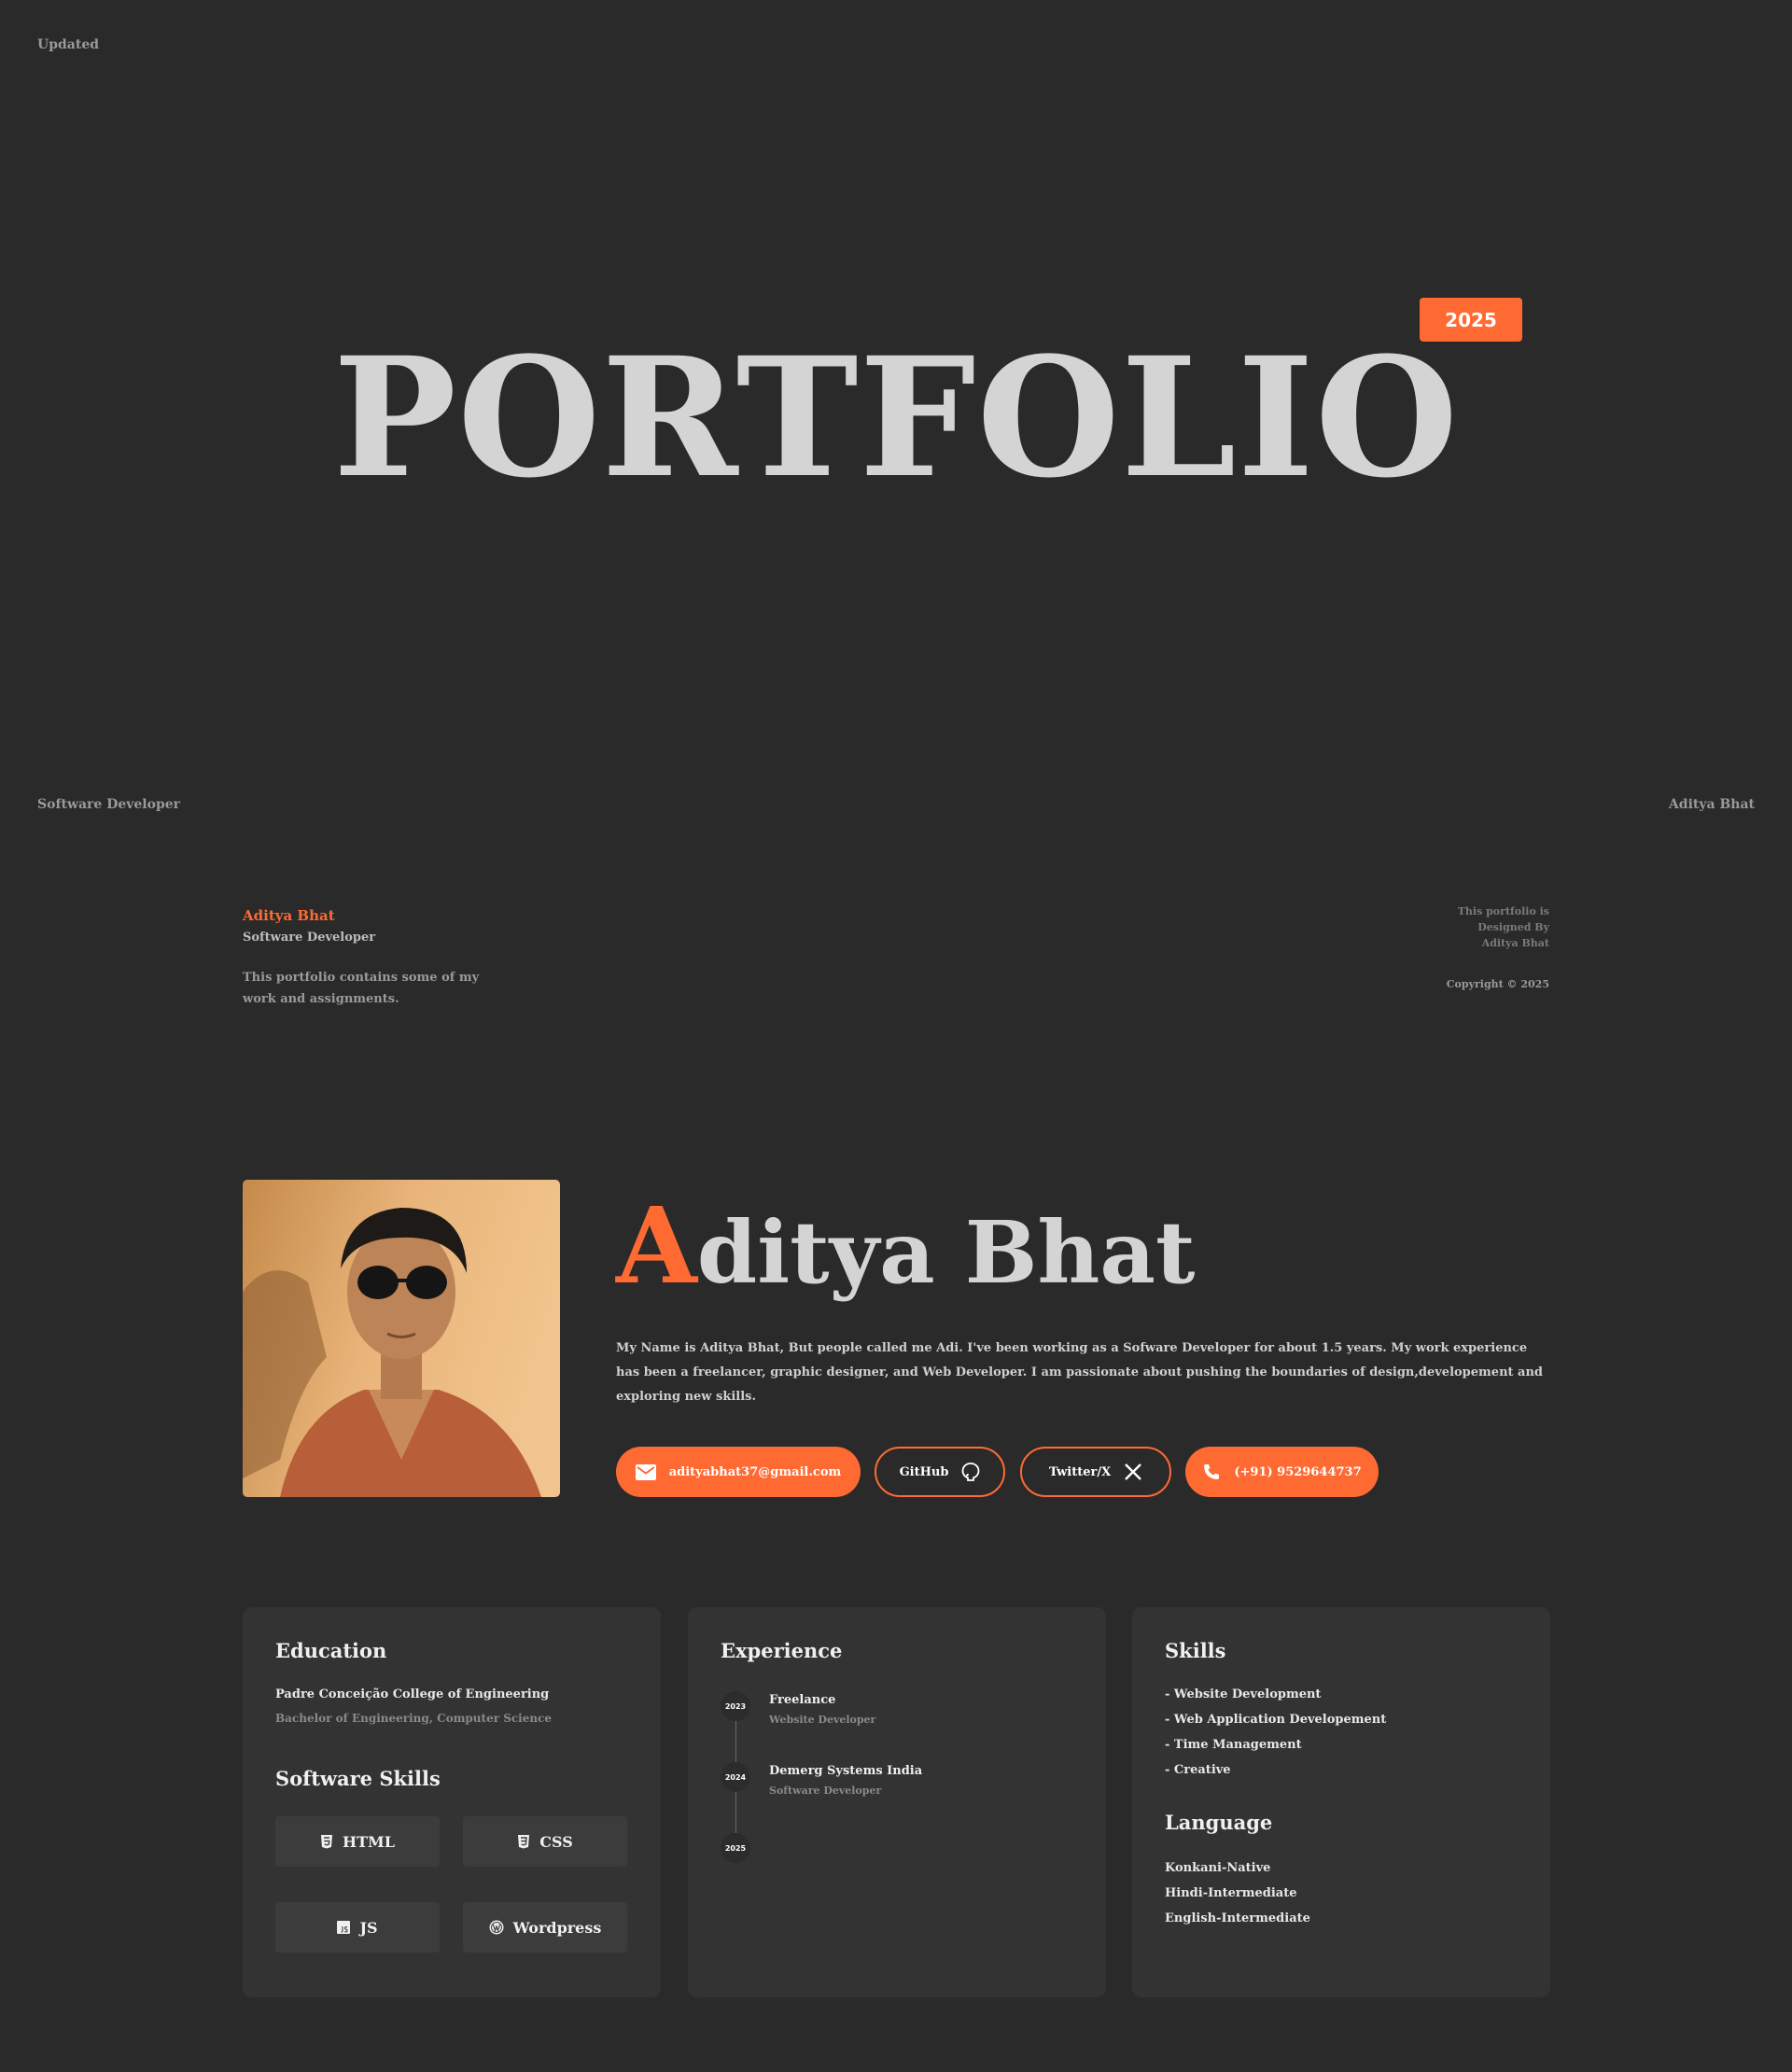 This screenshot has height=2072, width=1792. I want to click on skills-title: Skills, so click(1195, 1650).